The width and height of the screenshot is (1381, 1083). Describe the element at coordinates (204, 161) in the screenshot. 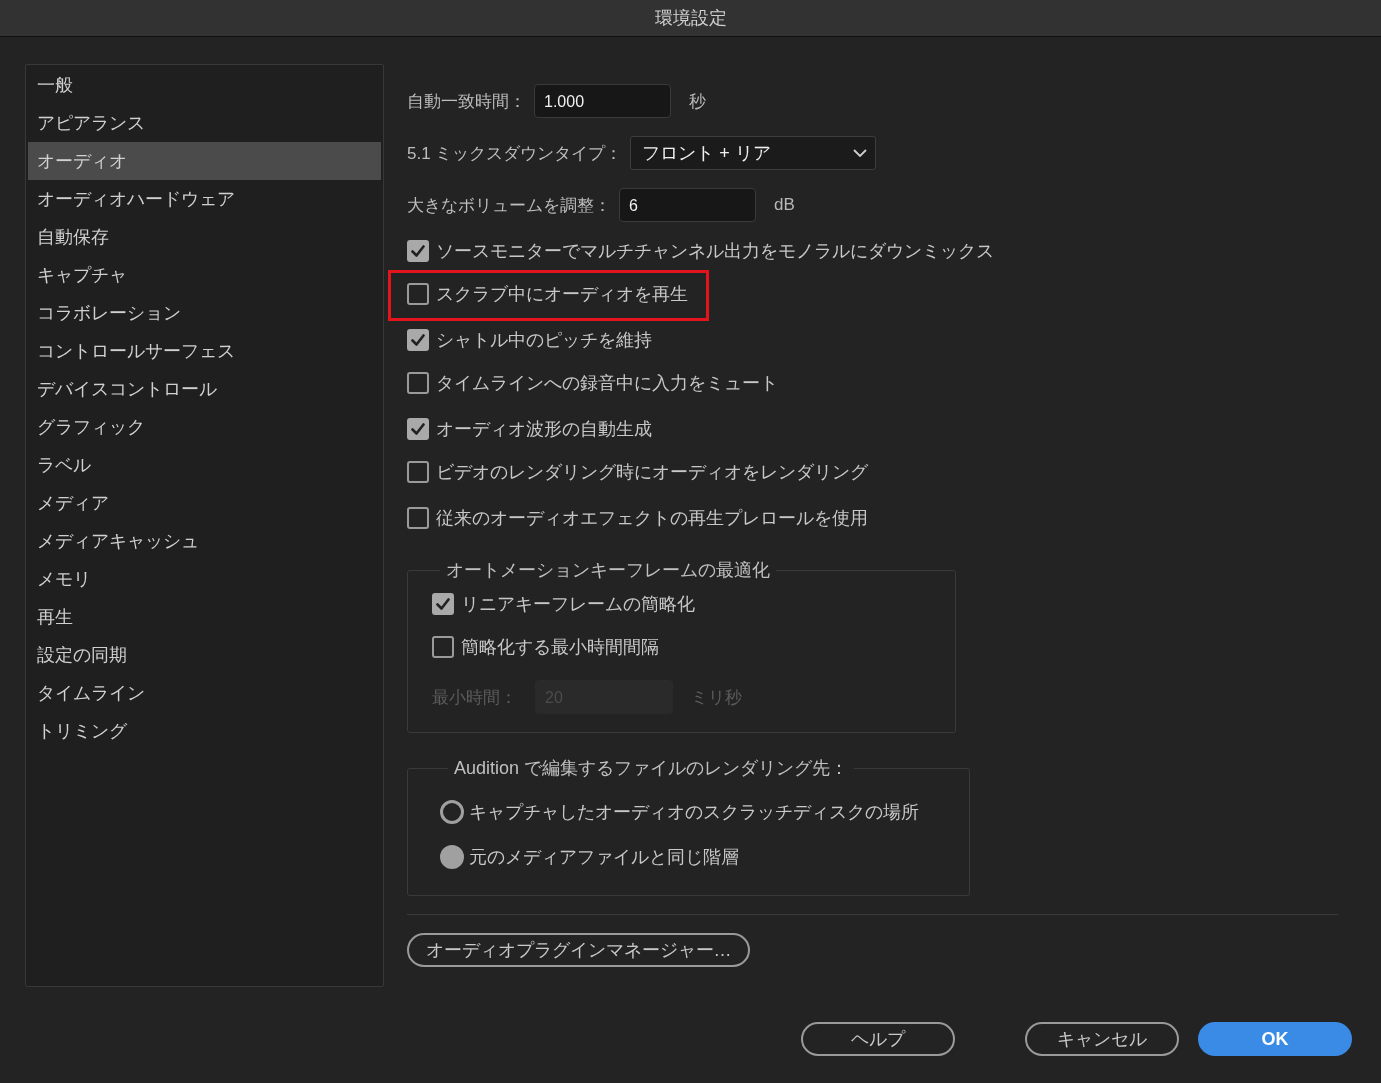

I see `sidebar-item: オーディオ` at that location.